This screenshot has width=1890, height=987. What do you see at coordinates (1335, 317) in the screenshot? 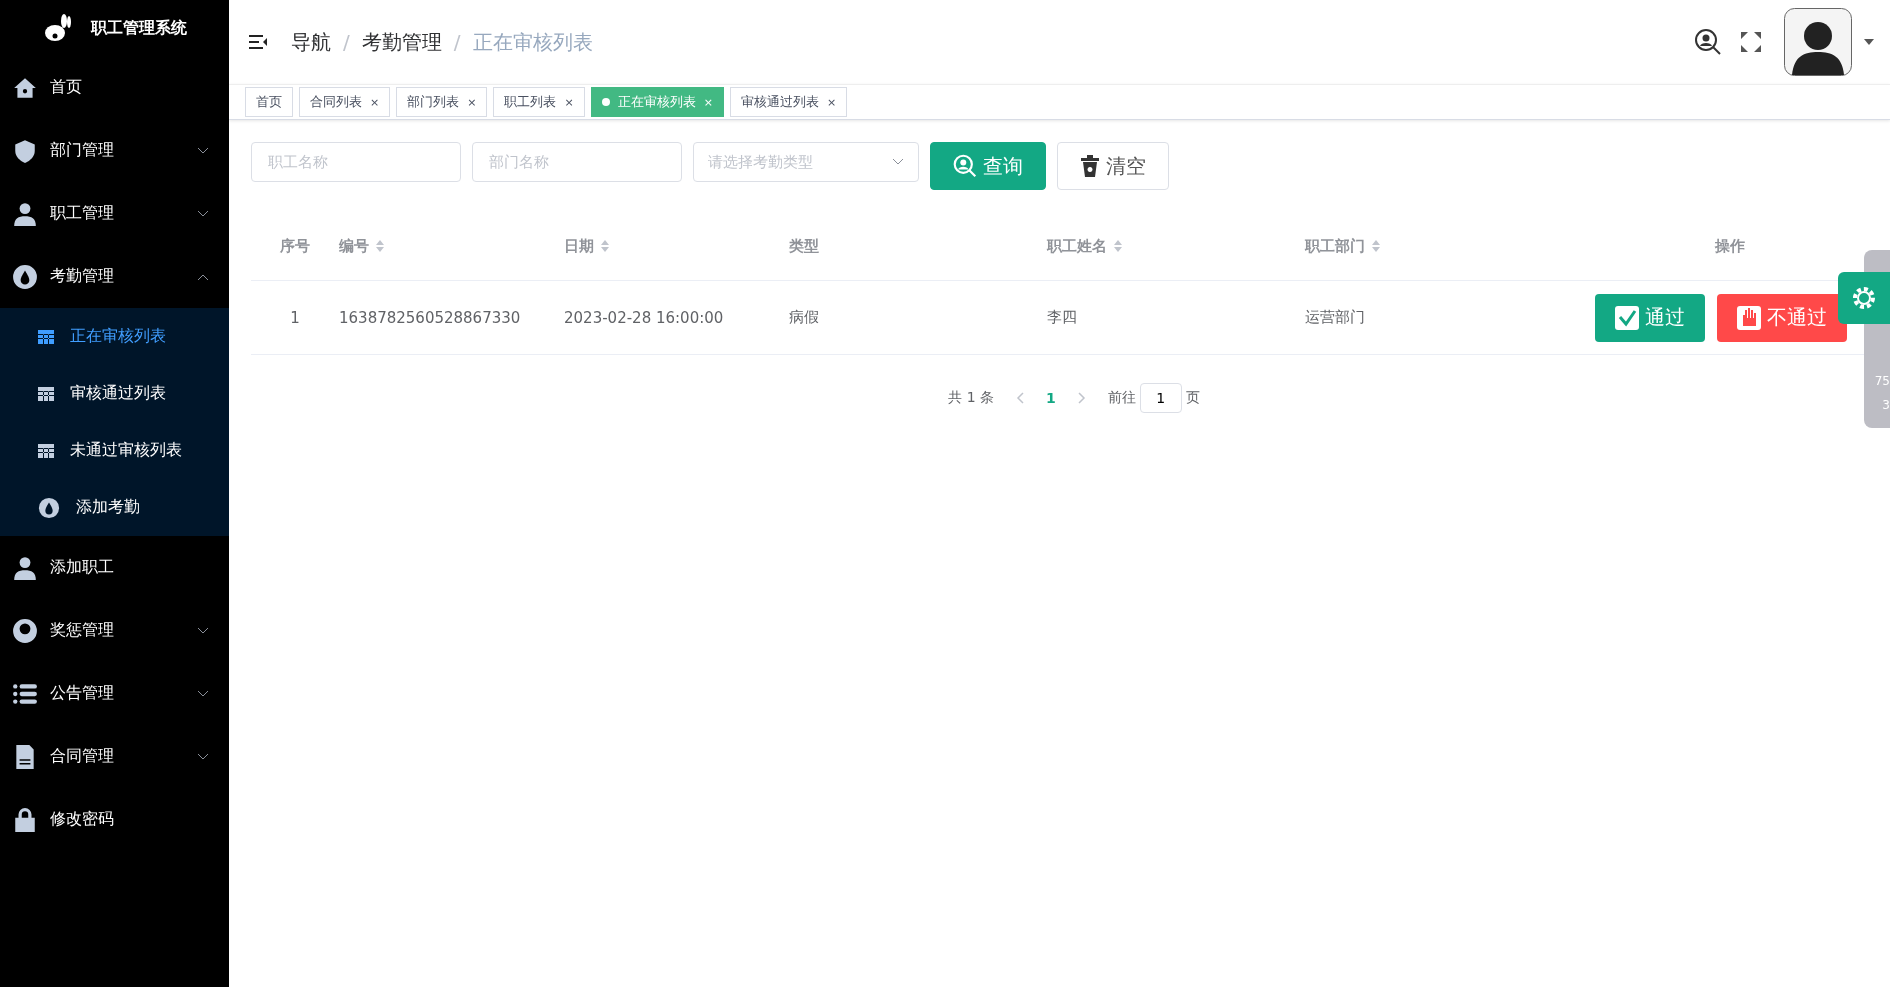
I see `table-cell-text: 运营部门` at bounding box center [1335, 317].